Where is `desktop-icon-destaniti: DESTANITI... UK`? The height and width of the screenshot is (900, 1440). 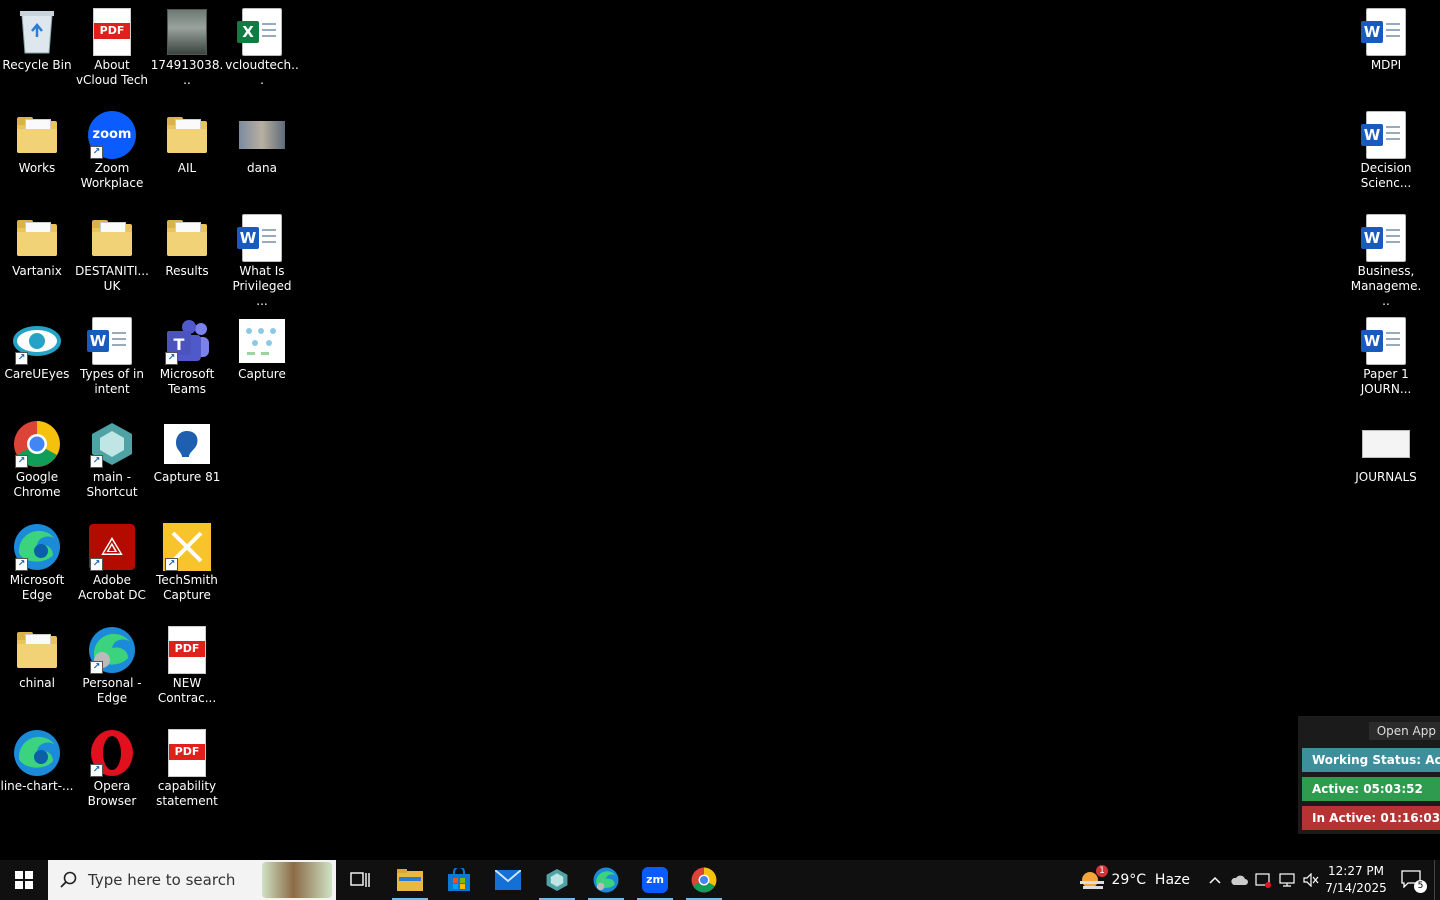
desktop-icon-destaniti: DESTANITI... UK is located at coordinates (112, 250).